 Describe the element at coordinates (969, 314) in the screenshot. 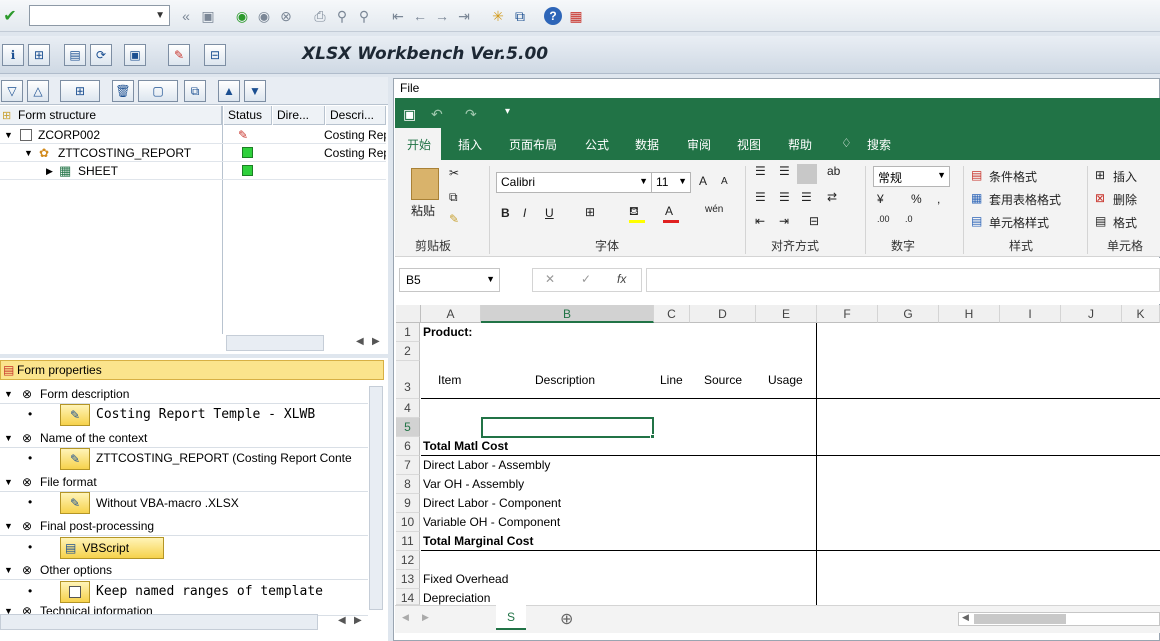

I see `column-header: H` at that location.